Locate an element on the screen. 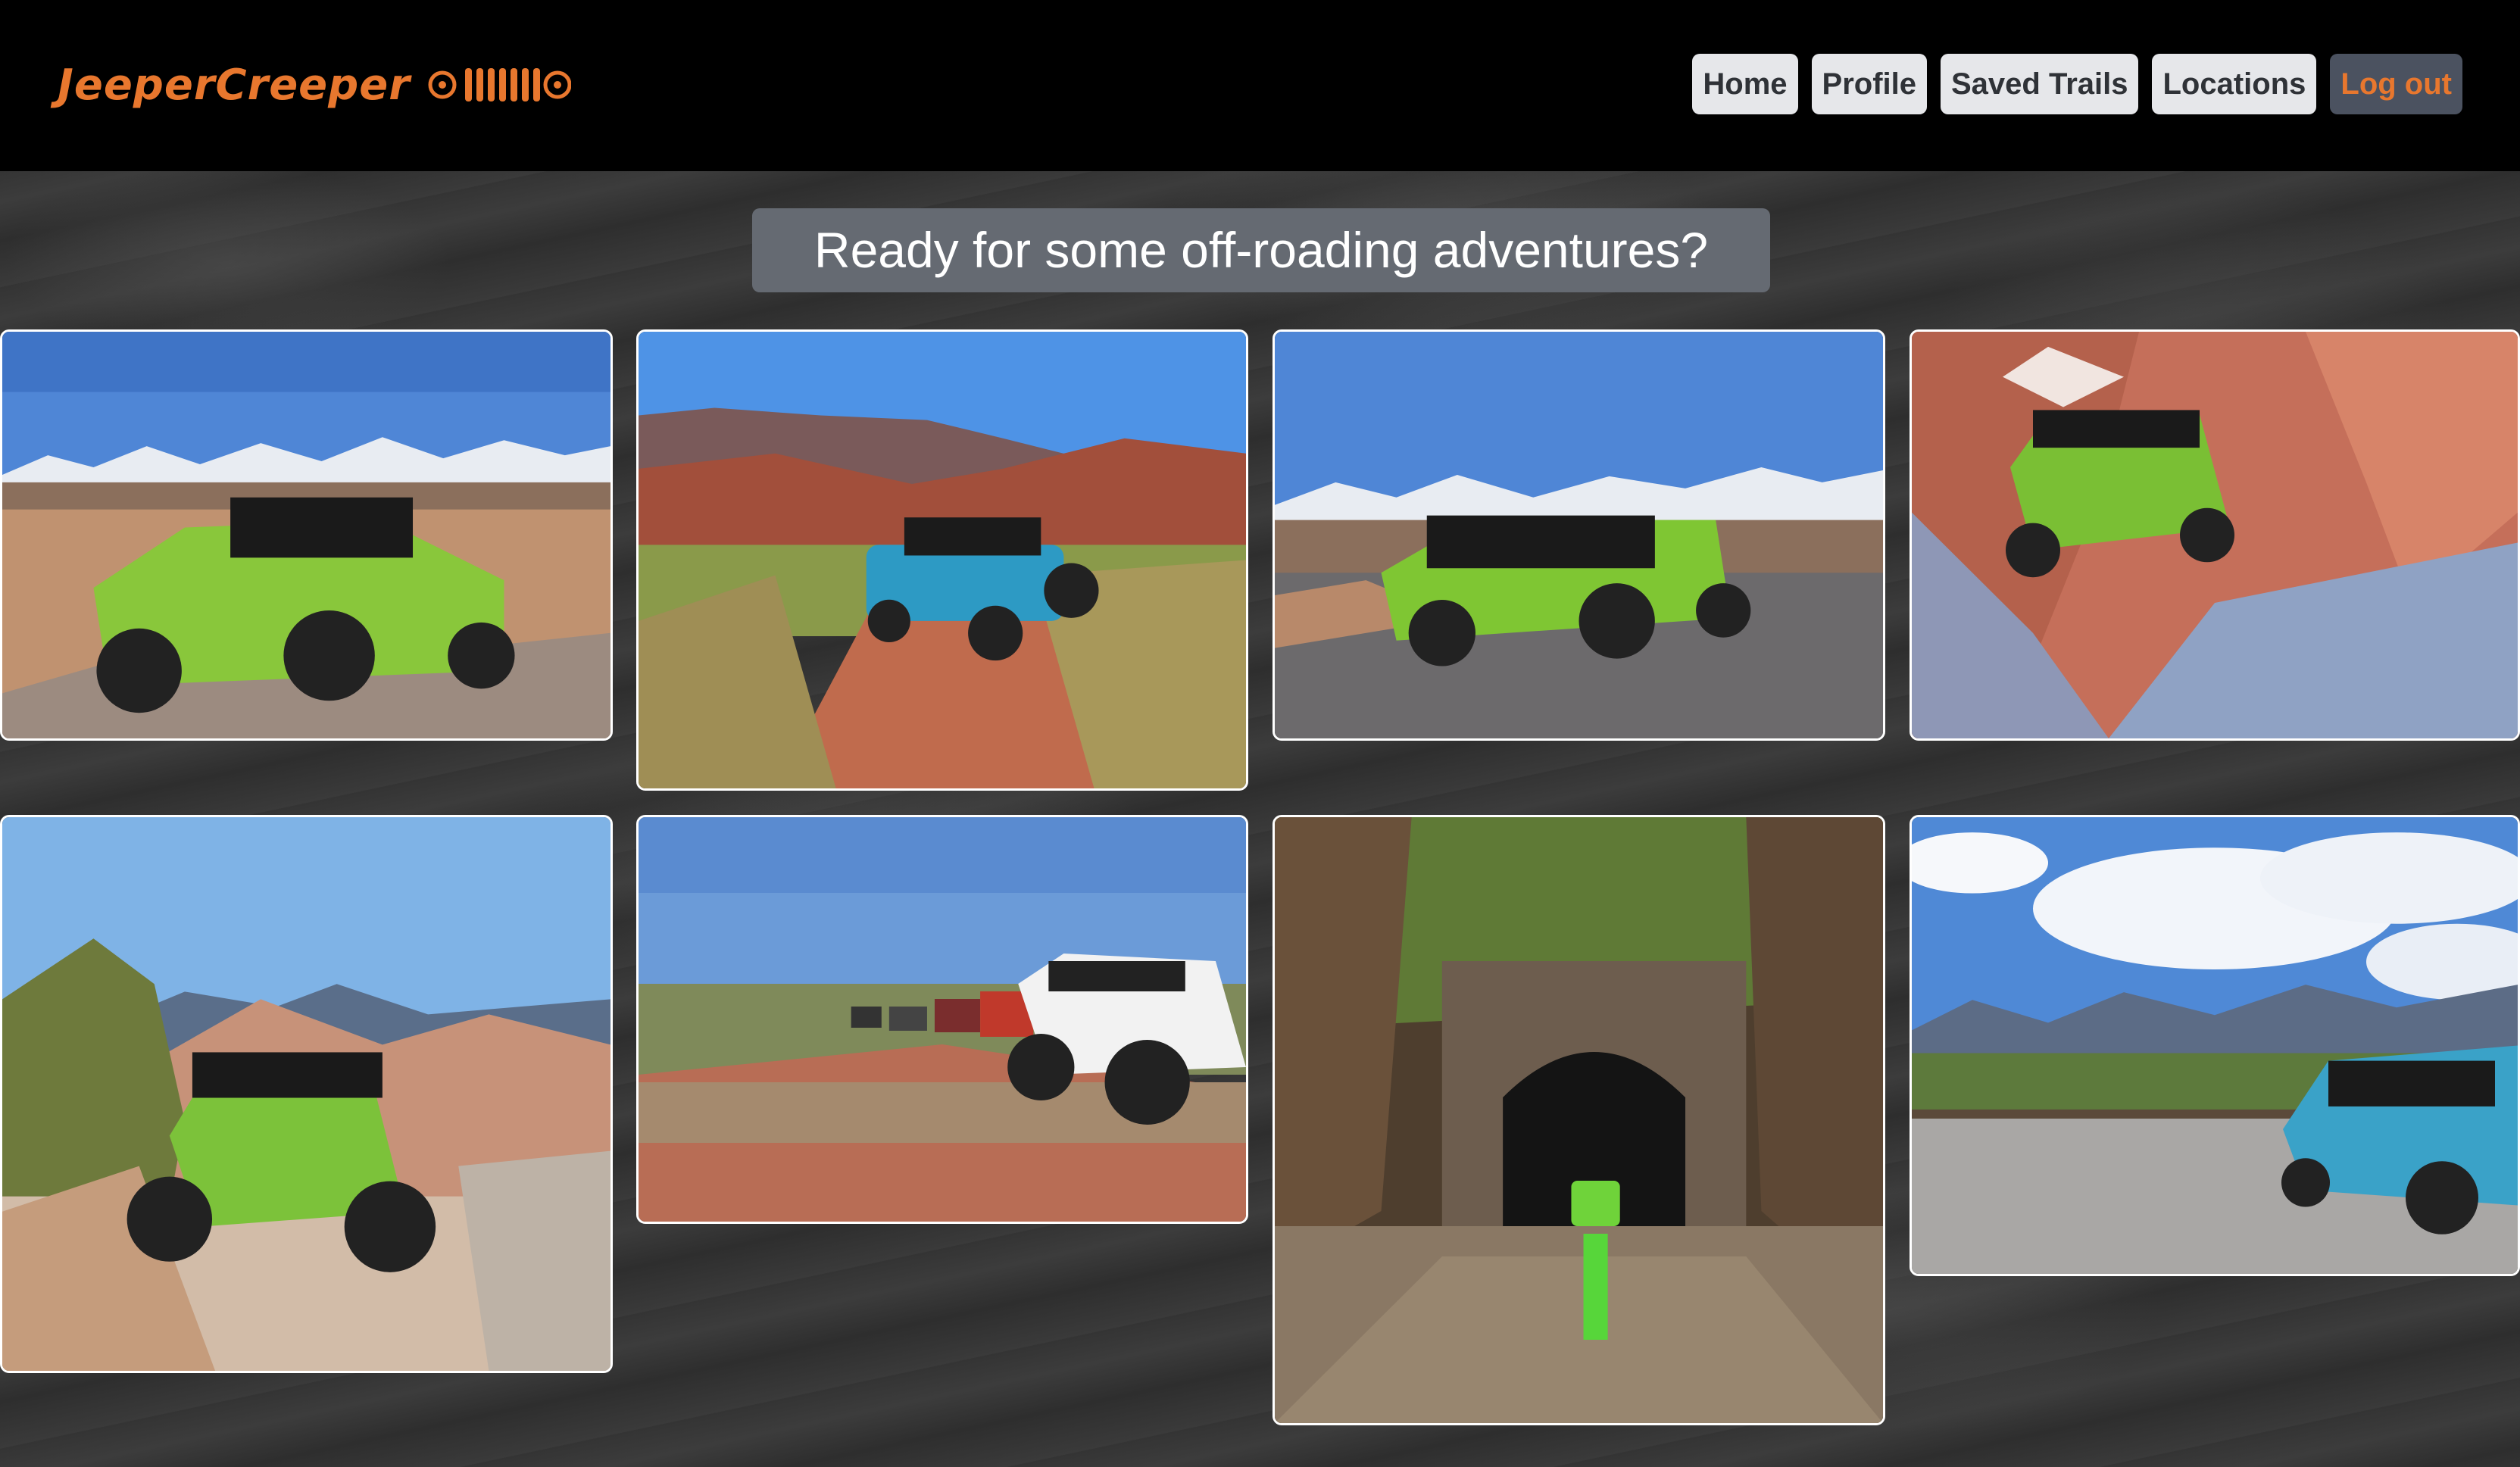  nav-home-button: Home is located at coordinates (1745, 84).